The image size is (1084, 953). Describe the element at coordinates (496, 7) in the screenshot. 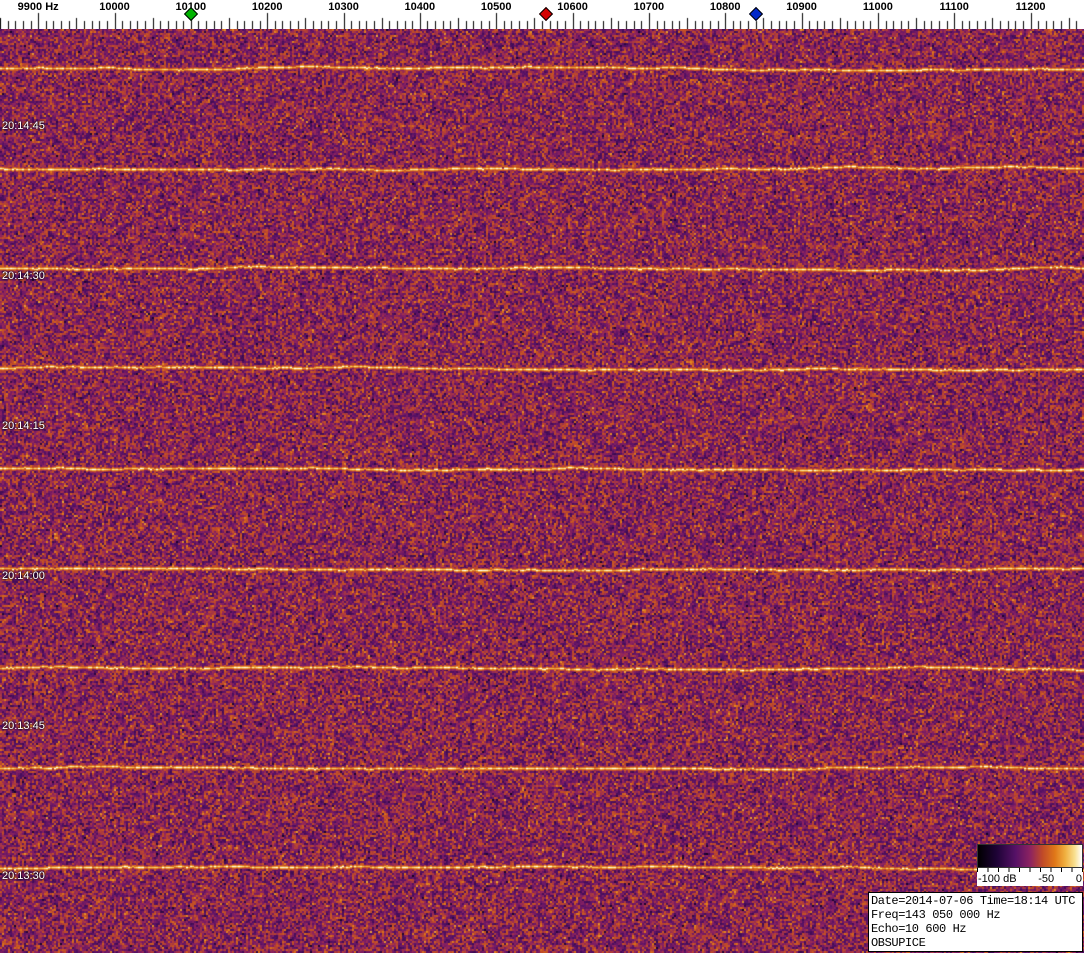

I see `freq-tick-label: 10500` at that location.